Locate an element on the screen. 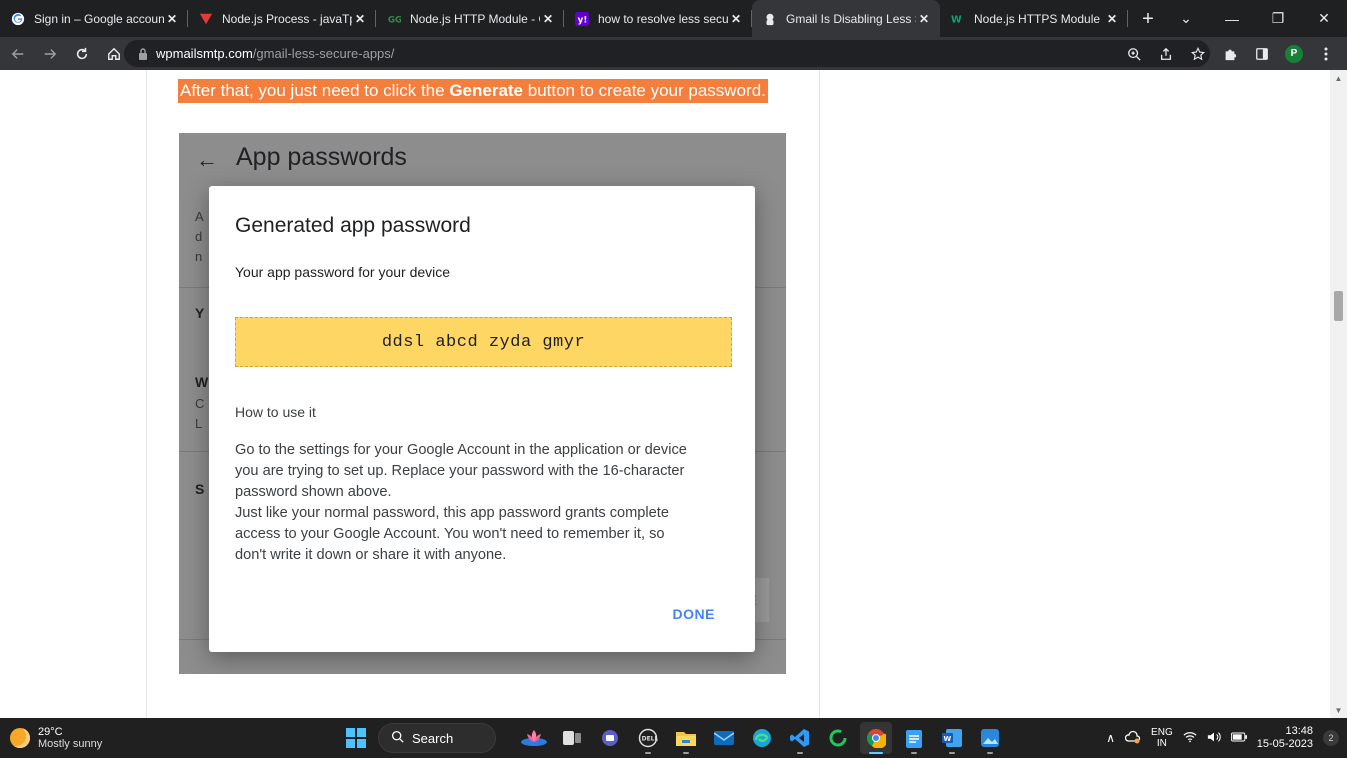  screenshot-heading: App passwords is located at coordinates (321, 157).